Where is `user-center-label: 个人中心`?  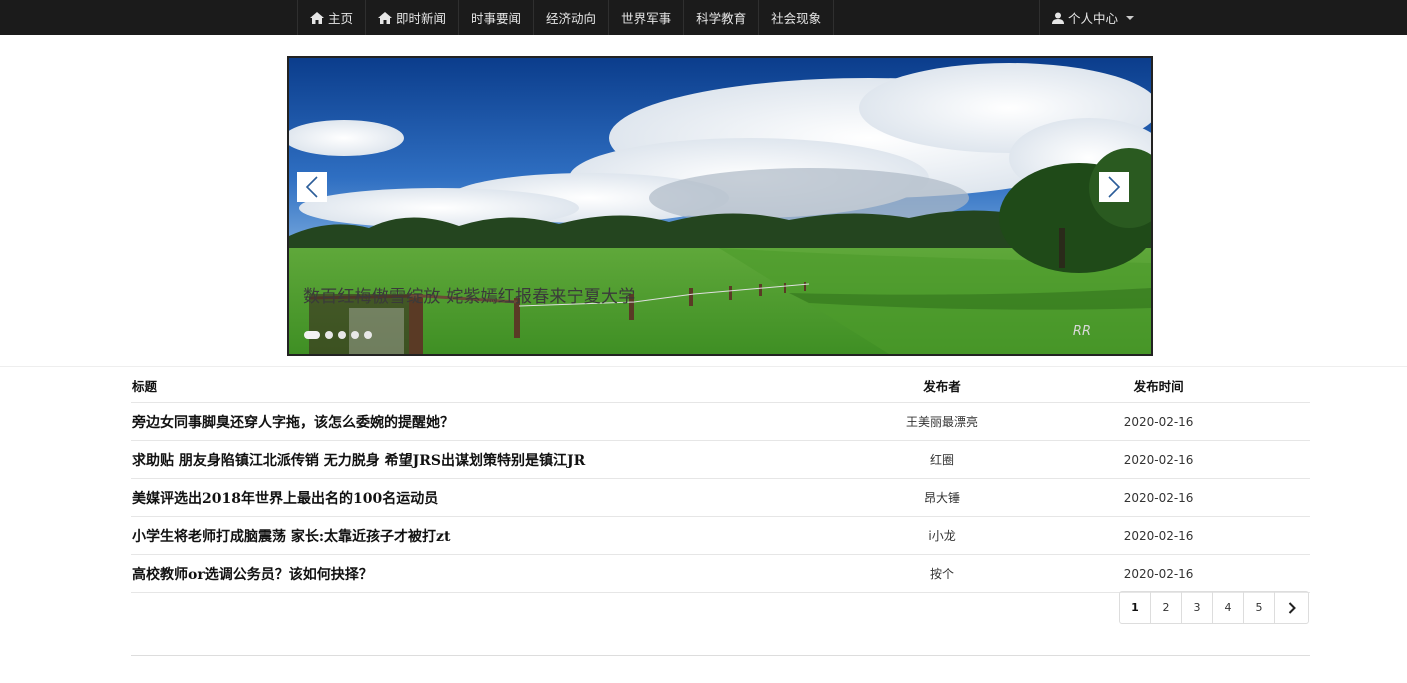
user-center-label: 个人中心 is located at coordinates (1093, 18).